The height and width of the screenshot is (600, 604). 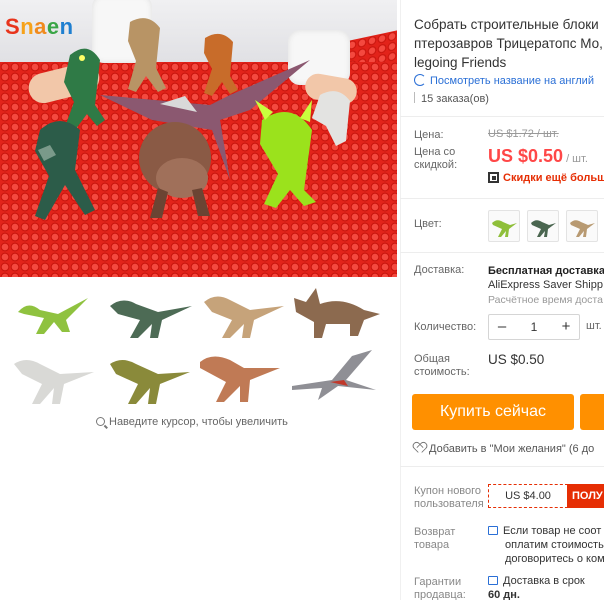 What do you see at coordinates (439, 270) in the screenshot?
I see `shipping-label: Доставка:` at bounding box center [439, 270].